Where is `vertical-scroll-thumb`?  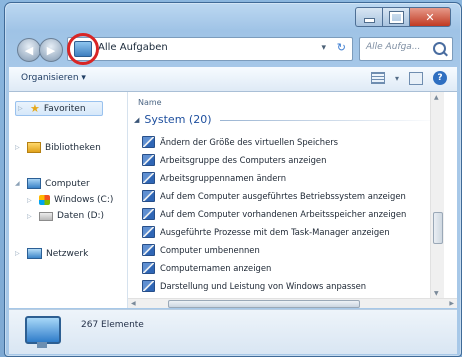 vertical-scroll-thumb is located at coordinates (438, 228).